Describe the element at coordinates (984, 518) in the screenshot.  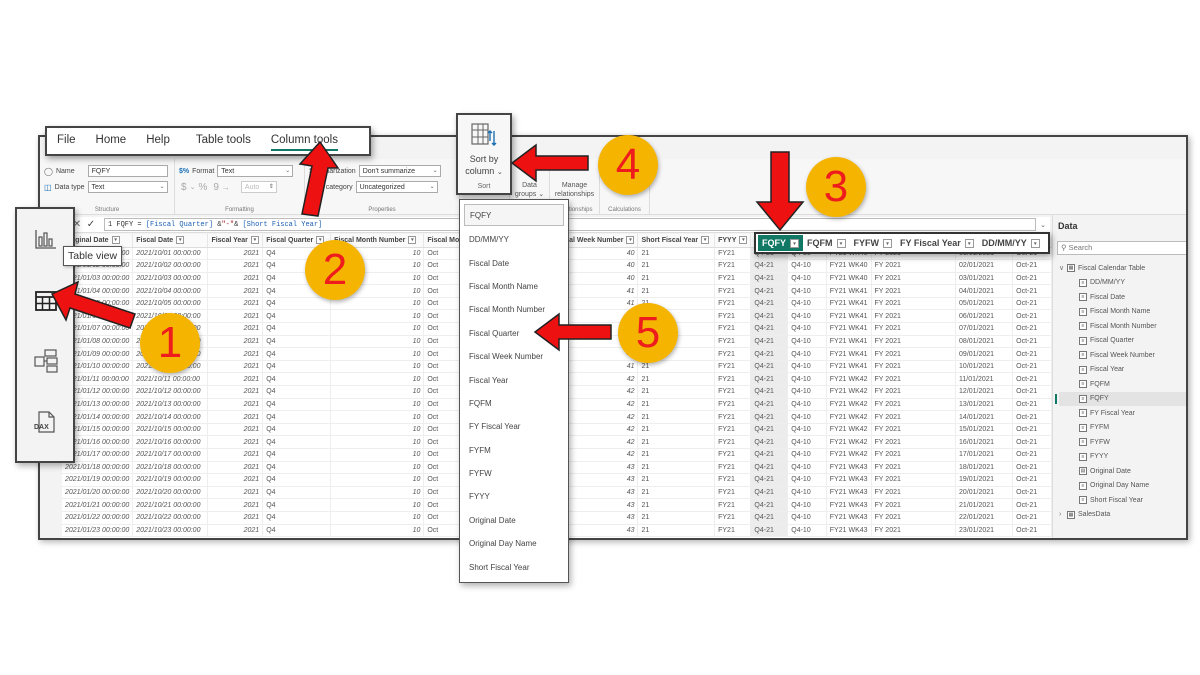
I see `table-cell: 22/01/2021` at that location.